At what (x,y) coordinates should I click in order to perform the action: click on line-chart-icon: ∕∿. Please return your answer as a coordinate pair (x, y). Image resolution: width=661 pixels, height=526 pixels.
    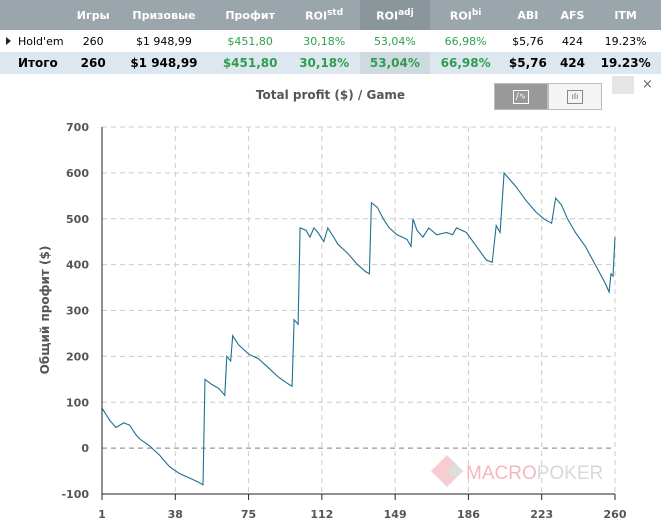
    Looking at the image, I should click on (521, 96).